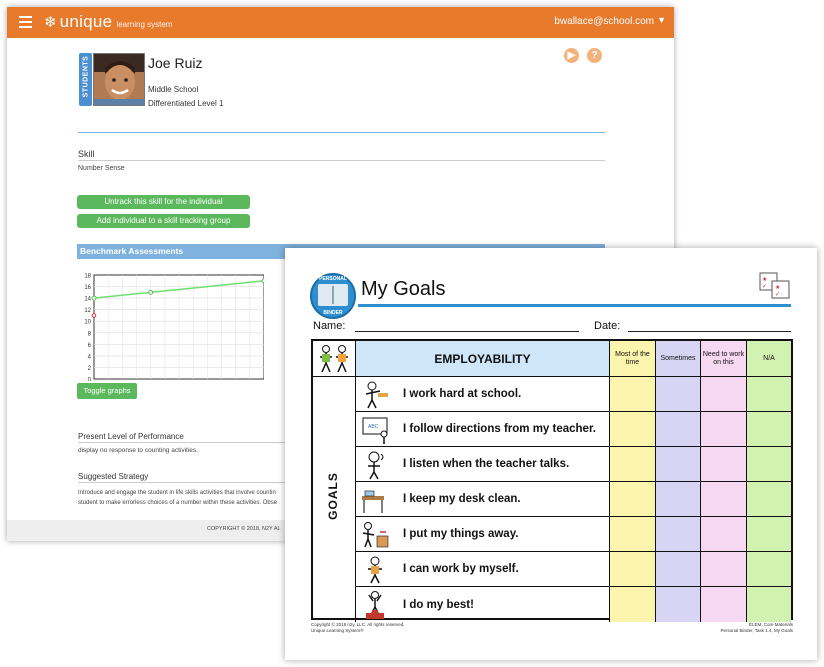  I want to click on name-field, so click(467, 331).